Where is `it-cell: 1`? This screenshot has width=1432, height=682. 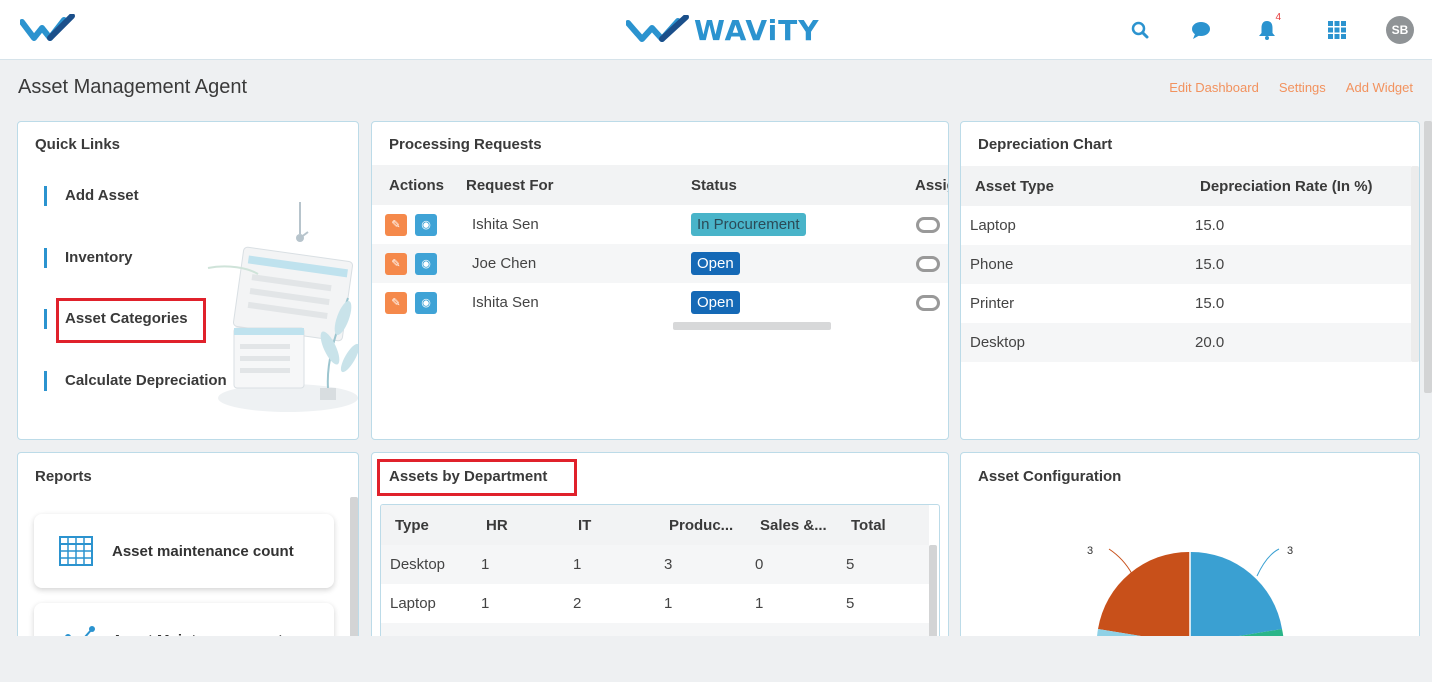 it-cell: 1 is located at coordinates (577, 564).